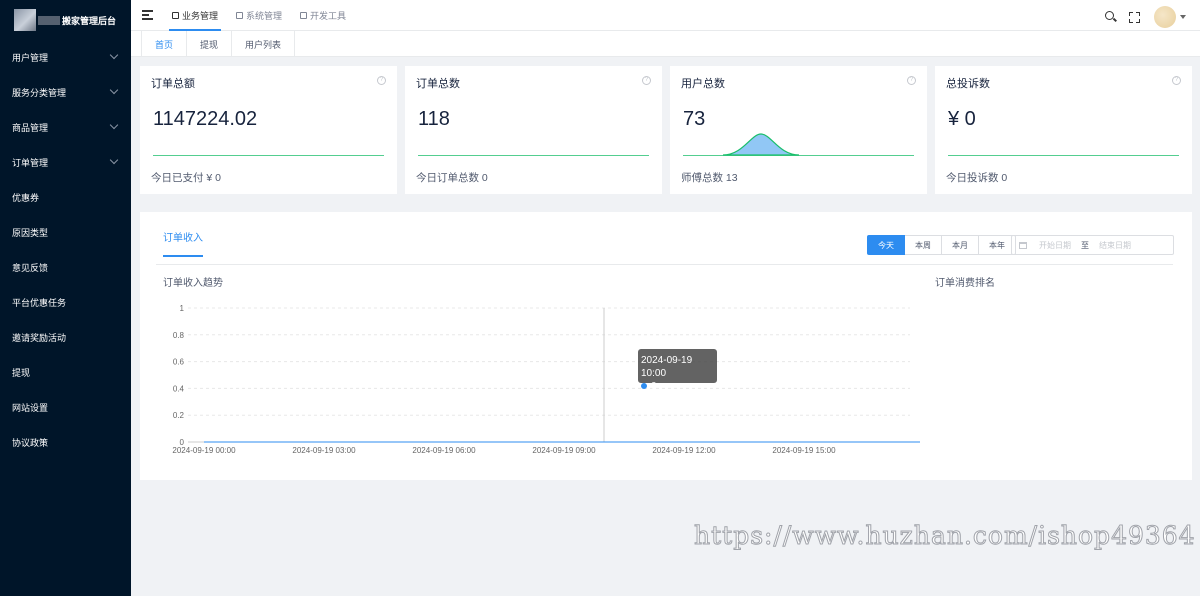 This screenshot has width=1200, height=596. I want to click on tooltip-time: 2024-09-19 10:00, so click(667, 367).